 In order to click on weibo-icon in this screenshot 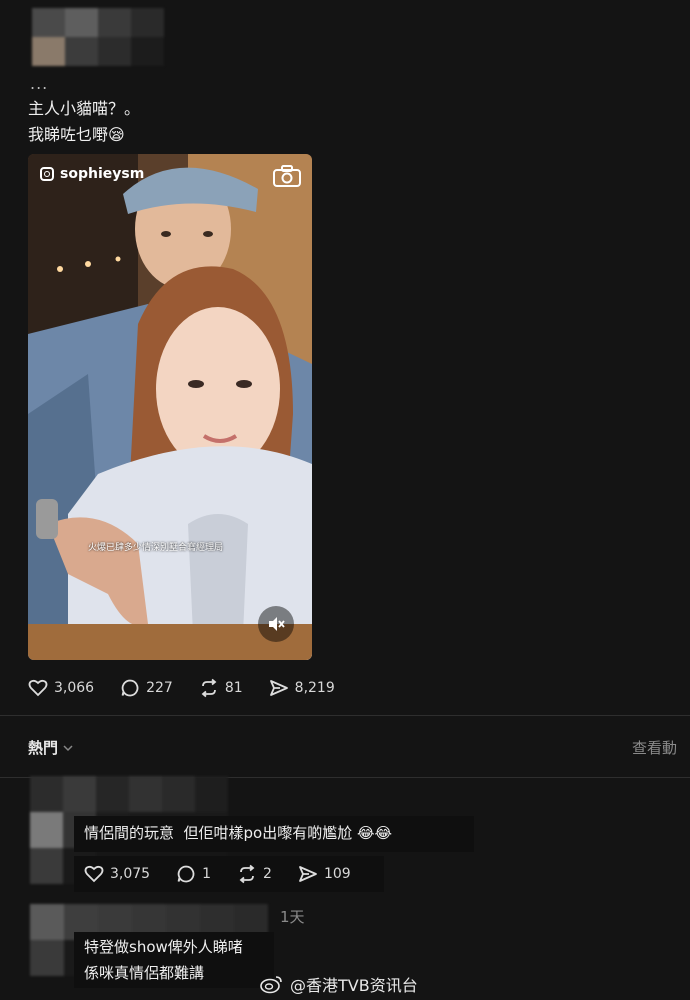, I will do `click(271, 985)`.